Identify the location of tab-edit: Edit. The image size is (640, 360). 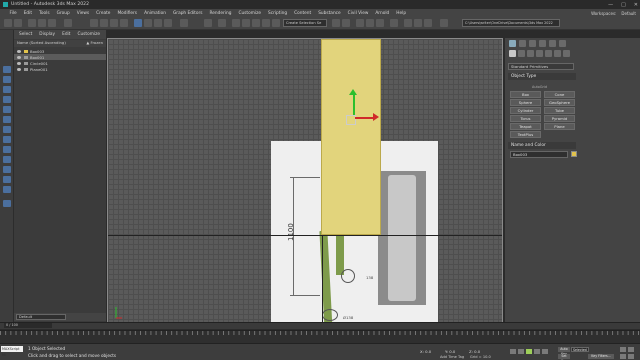
(66, 34).